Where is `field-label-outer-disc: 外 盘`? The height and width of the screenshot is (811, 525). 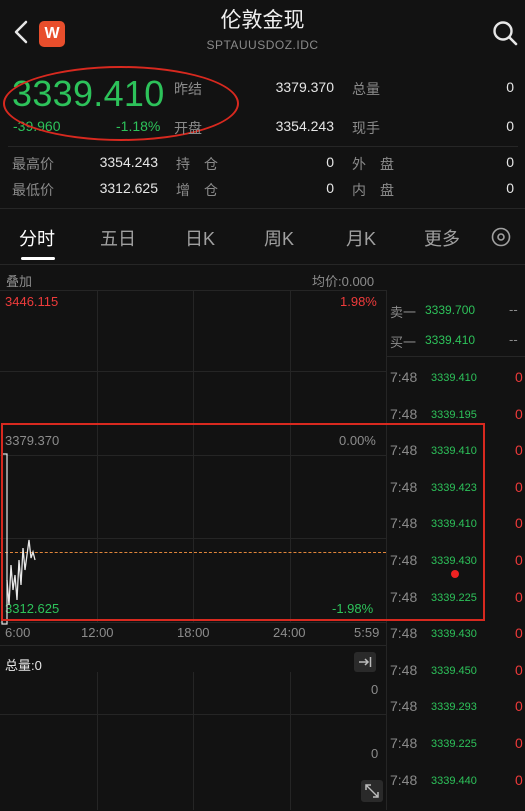
field-label-outer-disc: 外 盘 is located at coordinates (373, 164).